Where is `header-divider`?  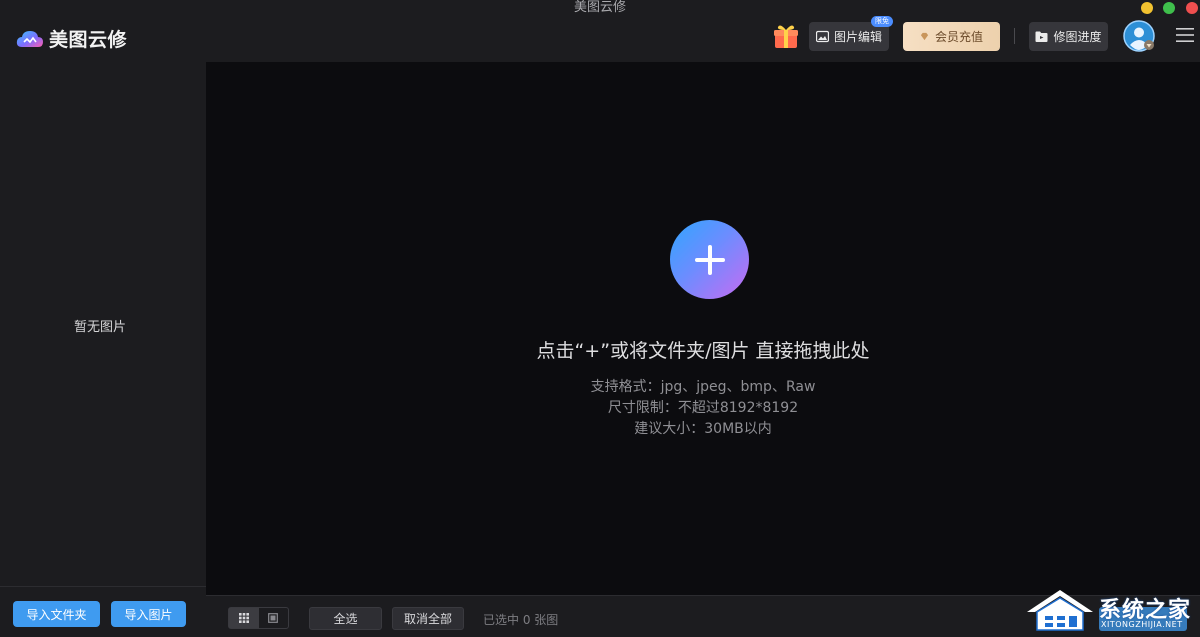 header-divider is located at coordinates (1014, 36).